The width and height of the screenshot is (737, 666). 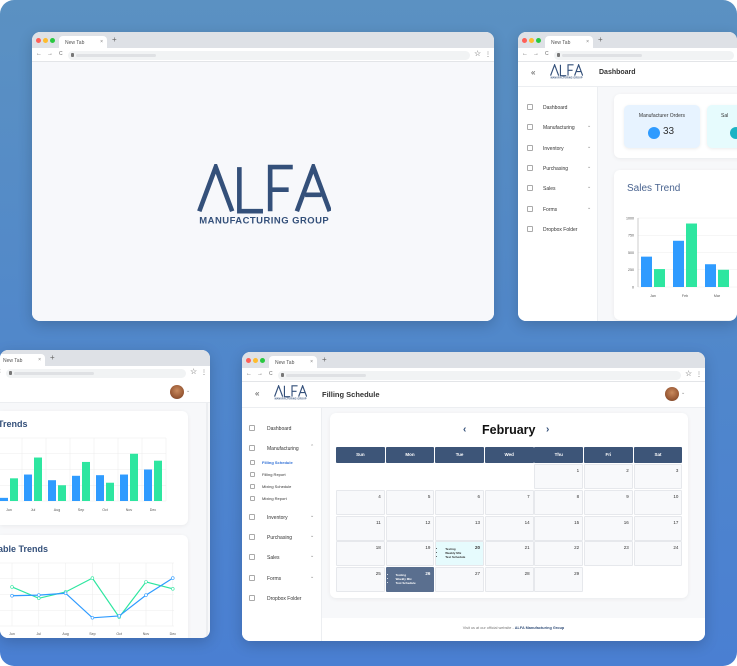 What do you see at coordinates (559, 528) in the screenshot?
I see `calendar-day: 15` at bounding box center [559, 528].